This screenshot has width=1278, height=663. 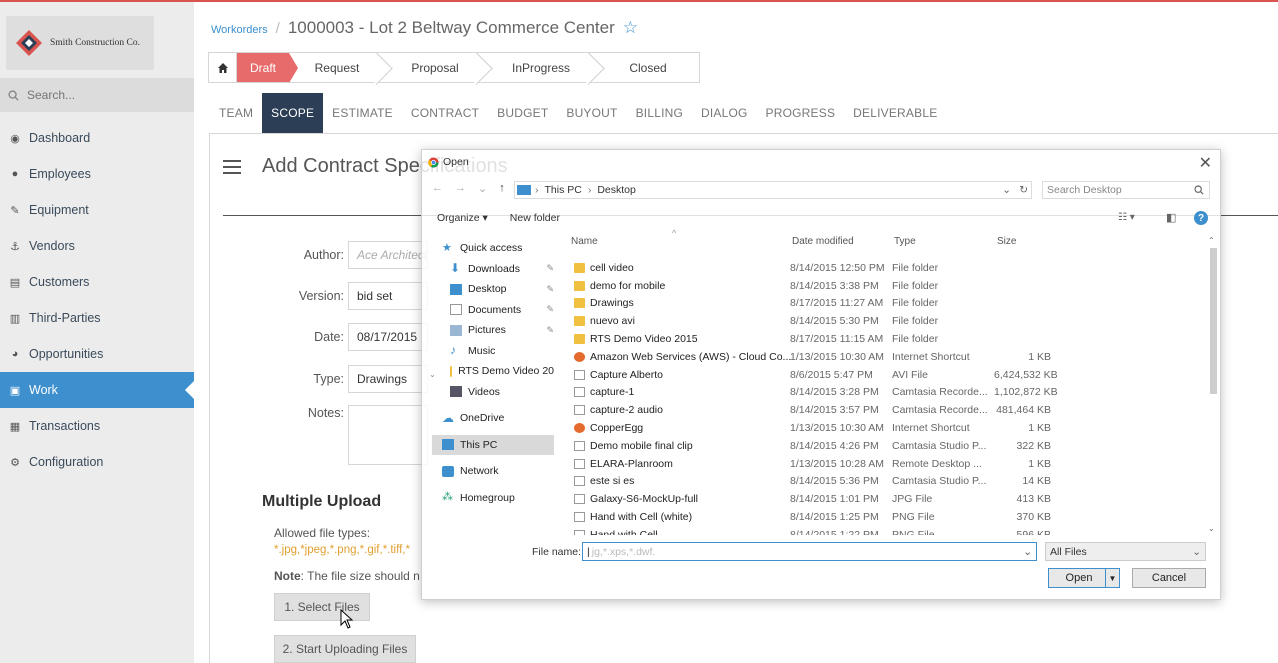 I want to click on tab-buyout: BUYOUT, so click(x=591, y=113).